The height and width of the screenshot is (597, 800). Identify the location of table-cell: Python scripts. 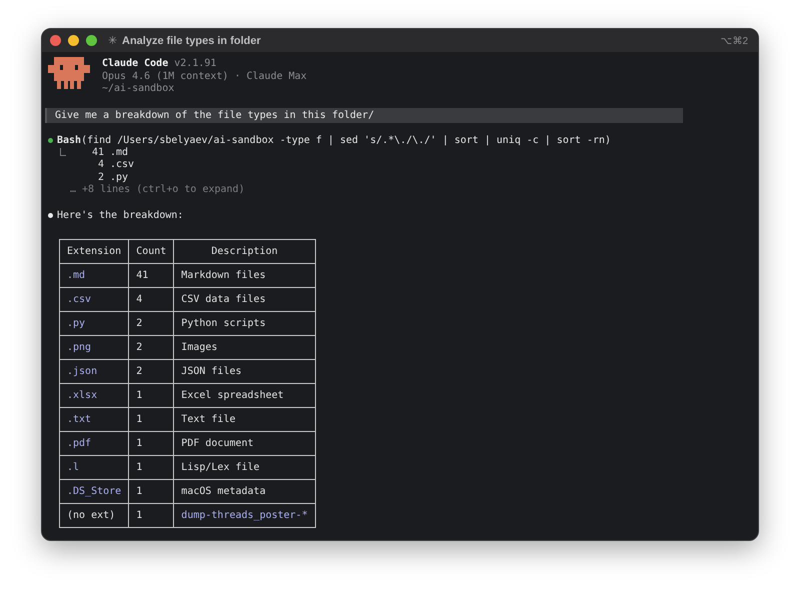
(245, 323).